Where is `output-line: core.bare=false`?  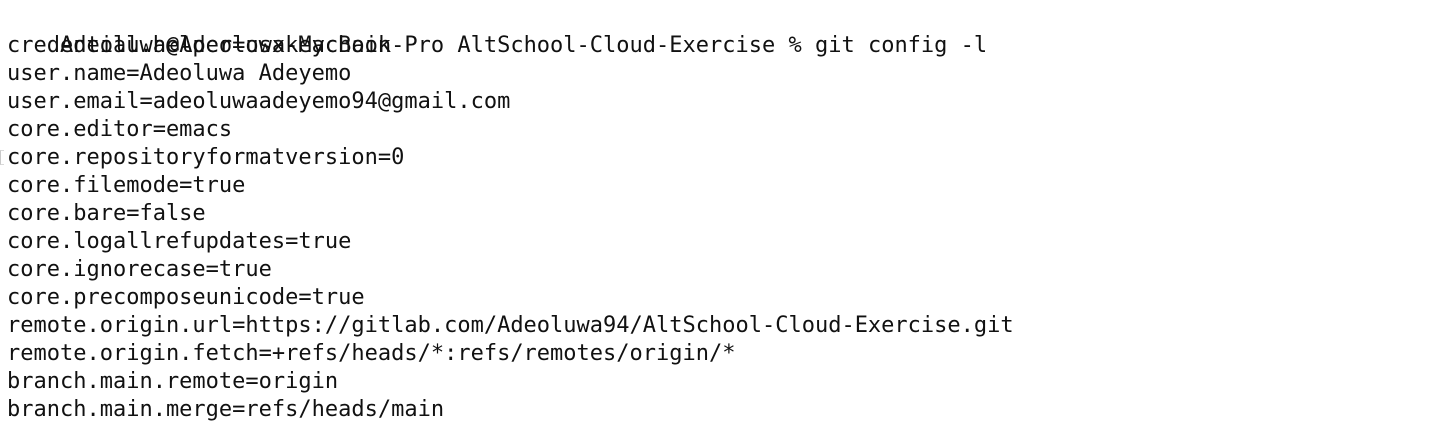
output-line: core.bare=false is located at coordinates (106, 213).